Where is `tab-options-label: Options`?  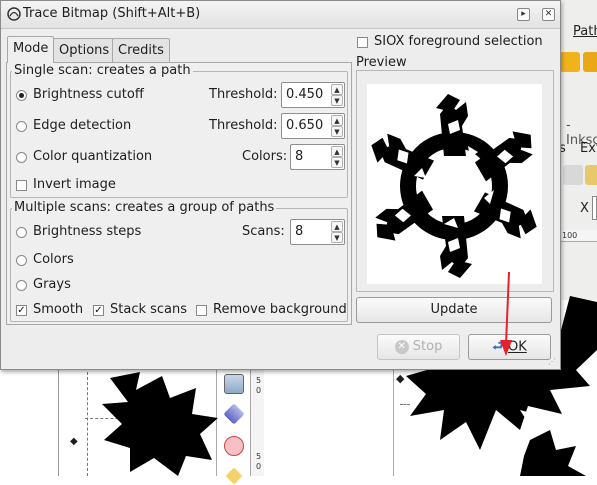
tab-options-label: Options is located at coordinates (84, 50).